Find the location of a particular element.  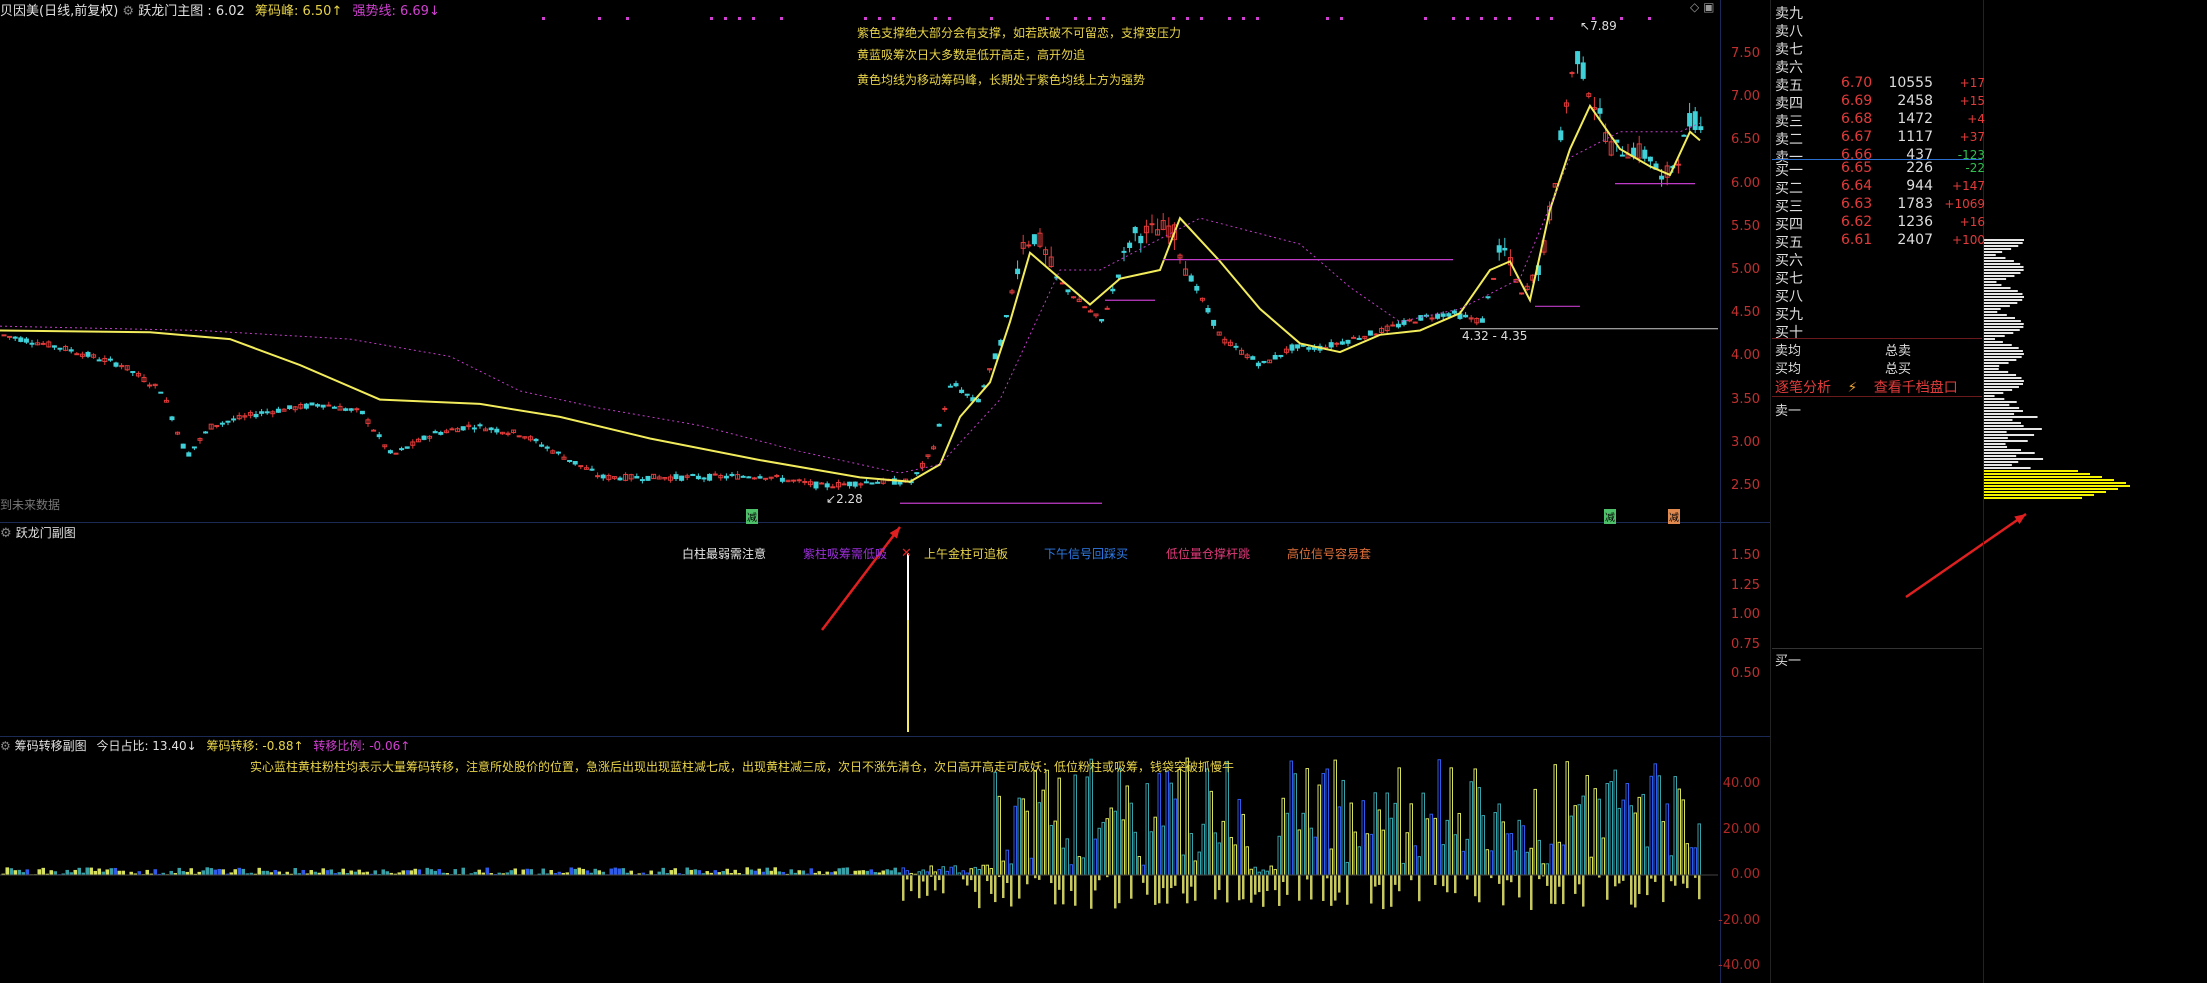

bid-row: 买二 6.64 944 +147 is located at coordinates (1880, 187).